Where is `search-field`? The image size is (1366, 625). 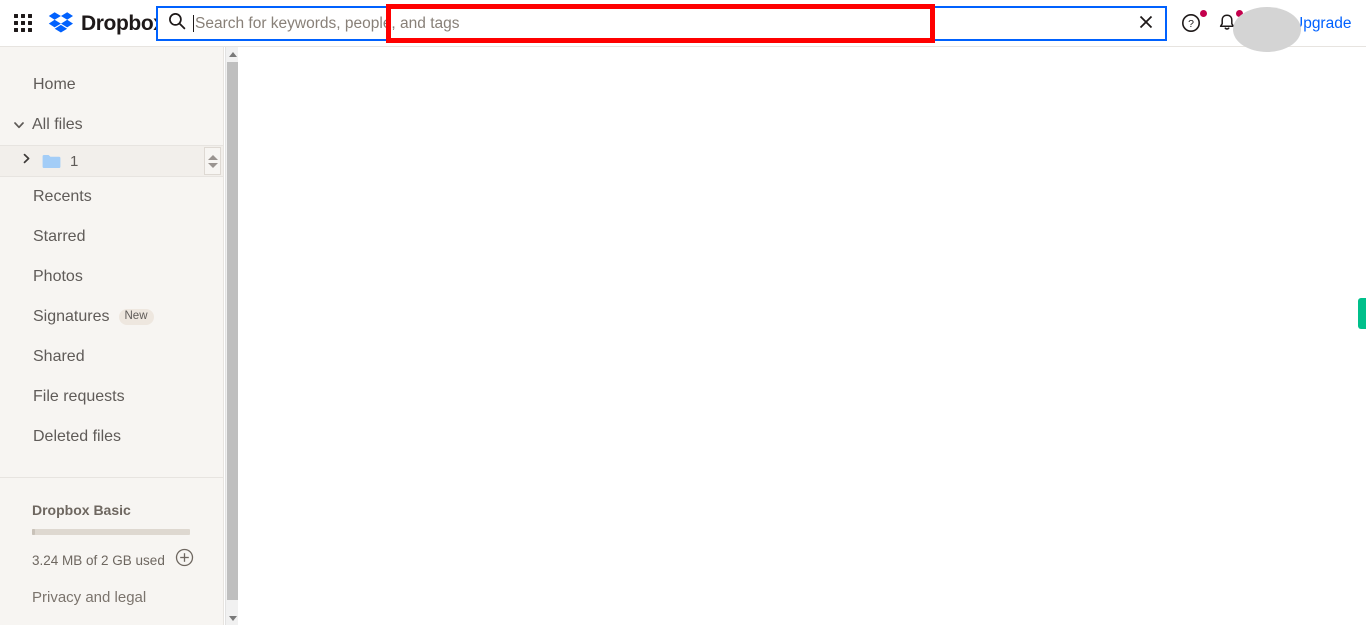
search-field is located at coordinates (661, 23).